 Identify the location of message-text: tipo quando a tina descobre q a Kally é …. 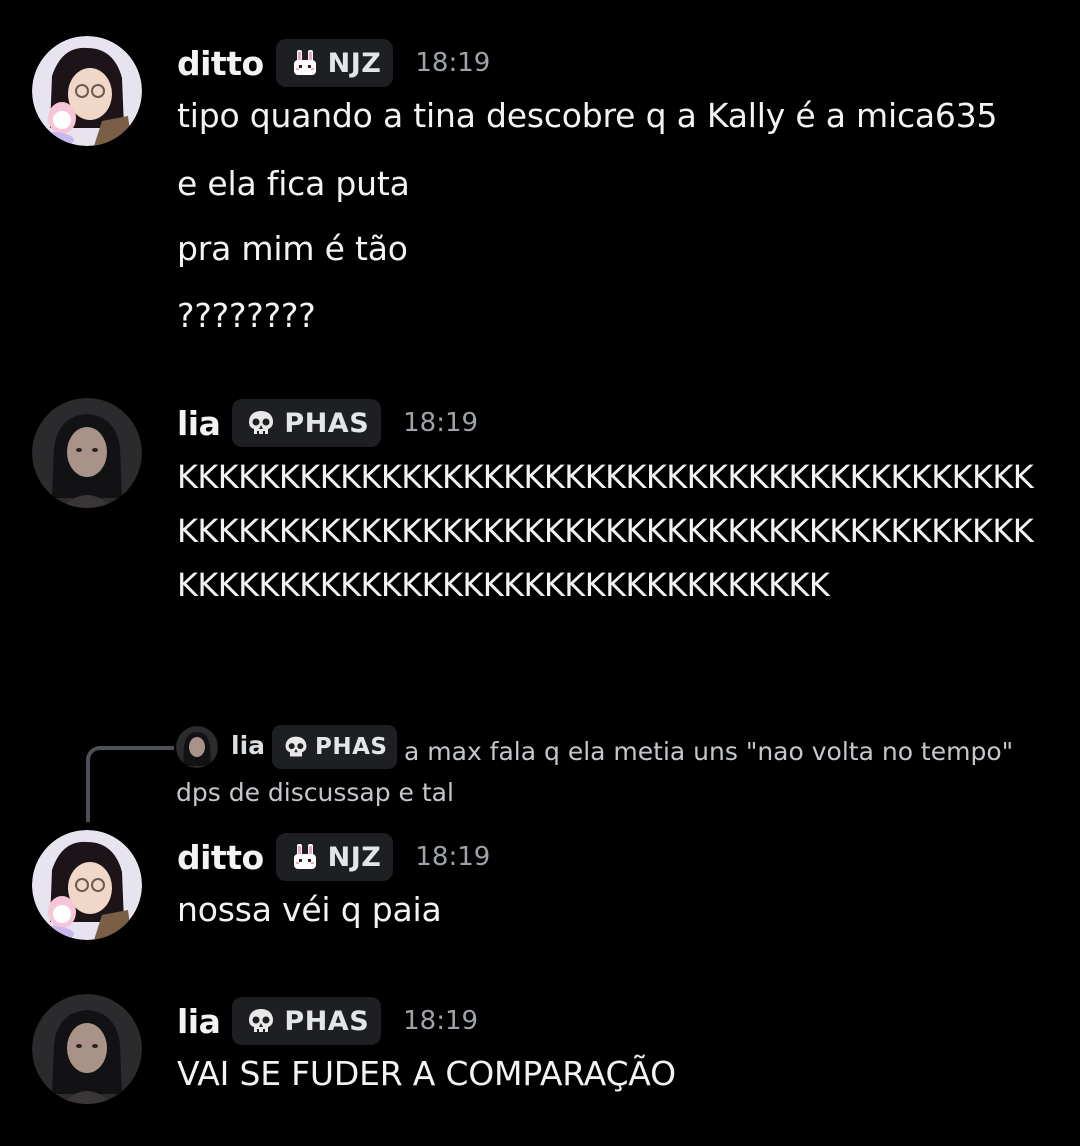
(587, 115).